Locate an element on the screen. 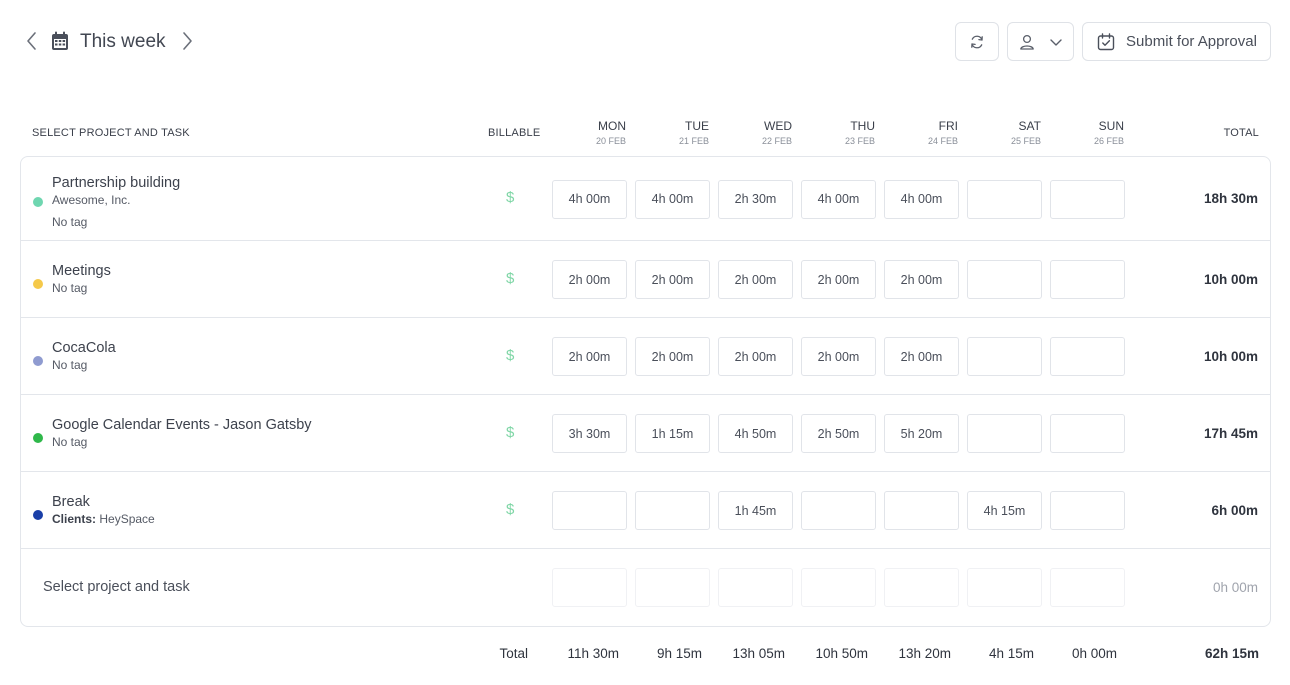 The width and height of the screenshot is (1290, 685). chevron-right-icon is located at coordinates (187, 41).